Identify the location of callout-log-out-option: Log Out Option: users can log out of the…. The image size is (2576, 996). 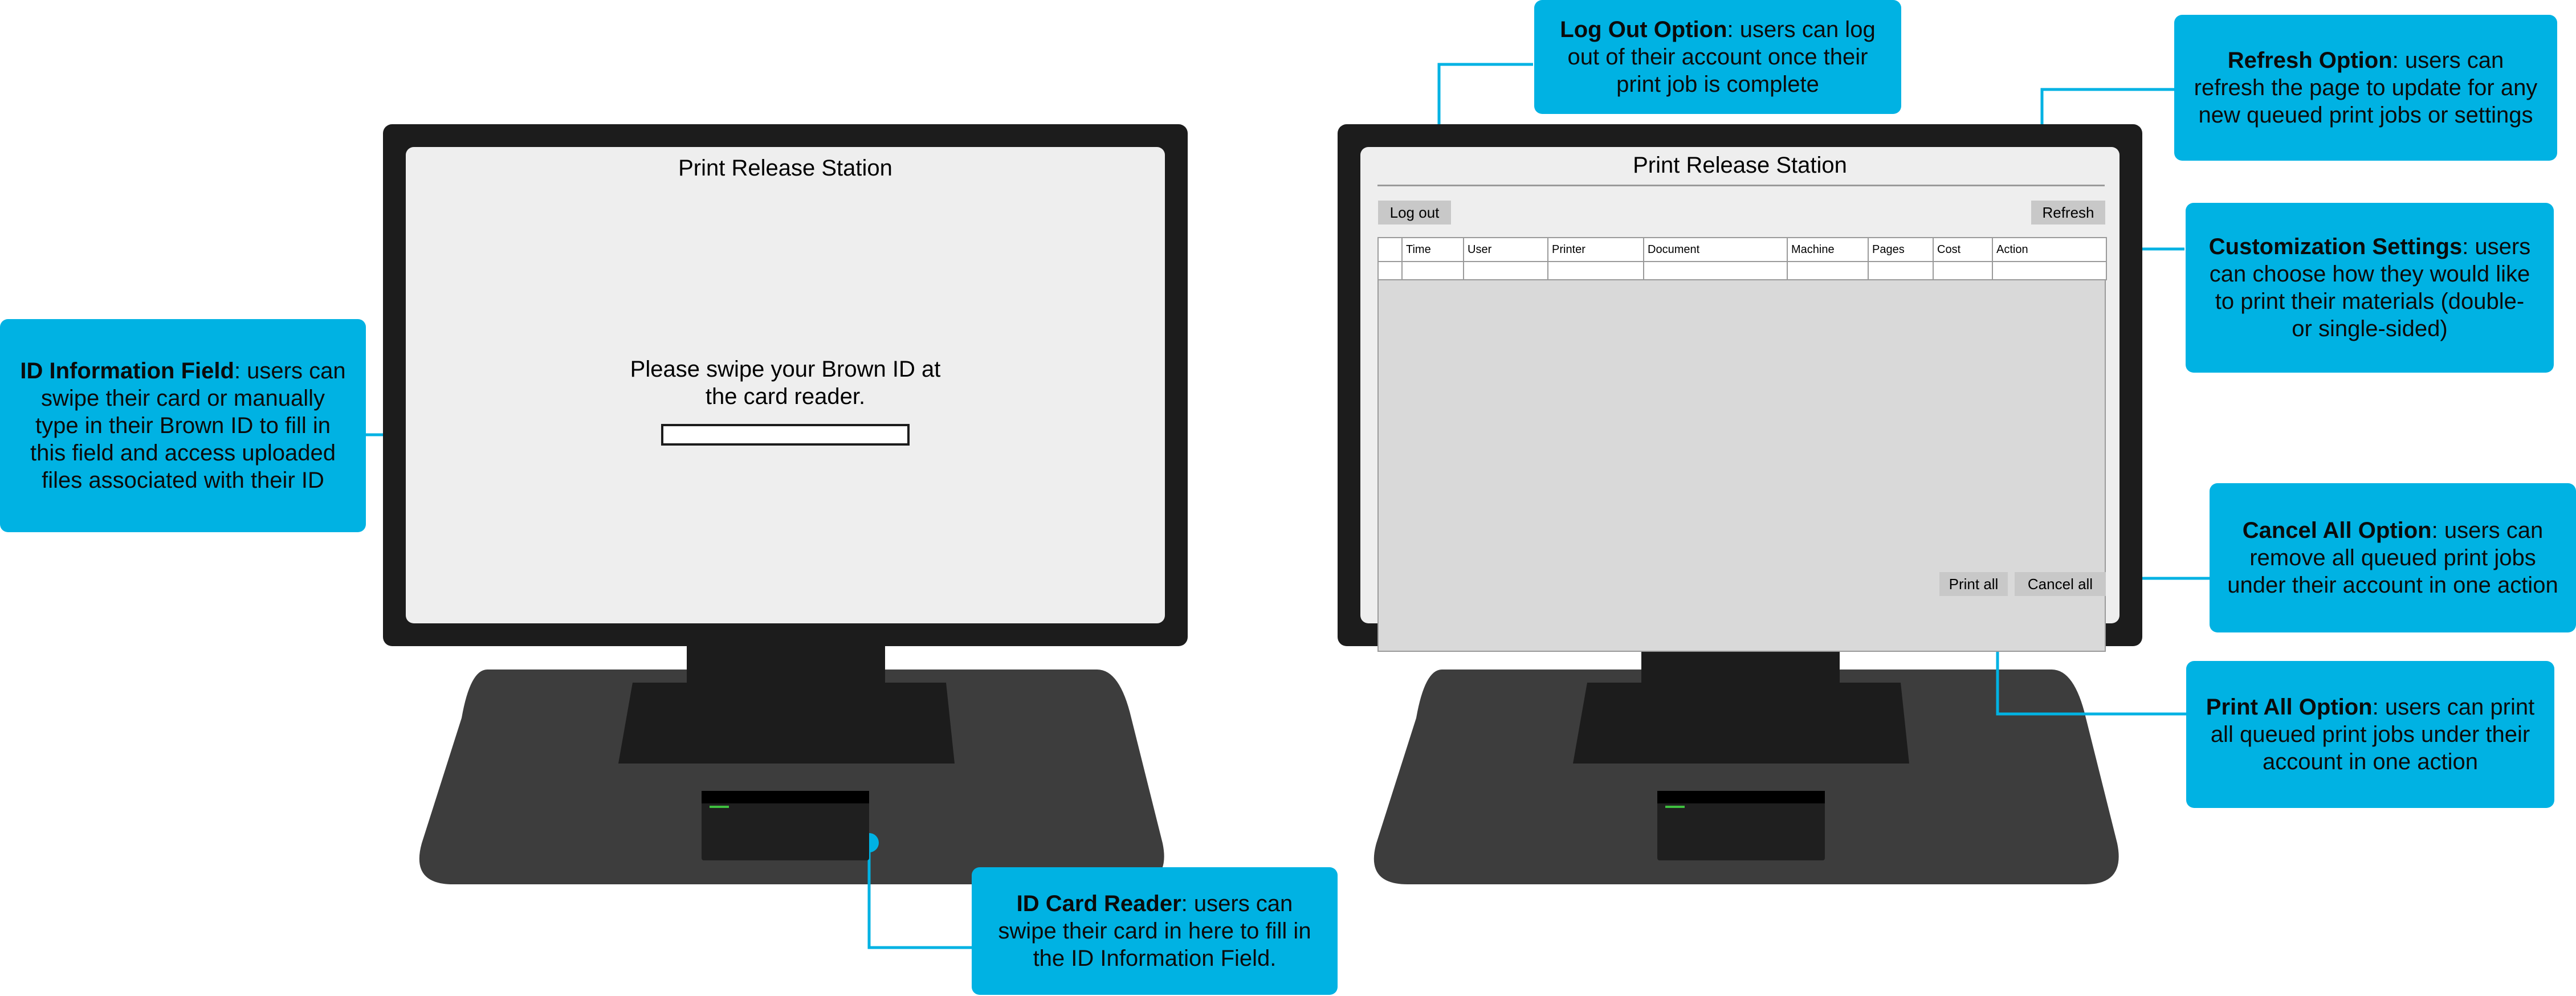
(1717, 57).